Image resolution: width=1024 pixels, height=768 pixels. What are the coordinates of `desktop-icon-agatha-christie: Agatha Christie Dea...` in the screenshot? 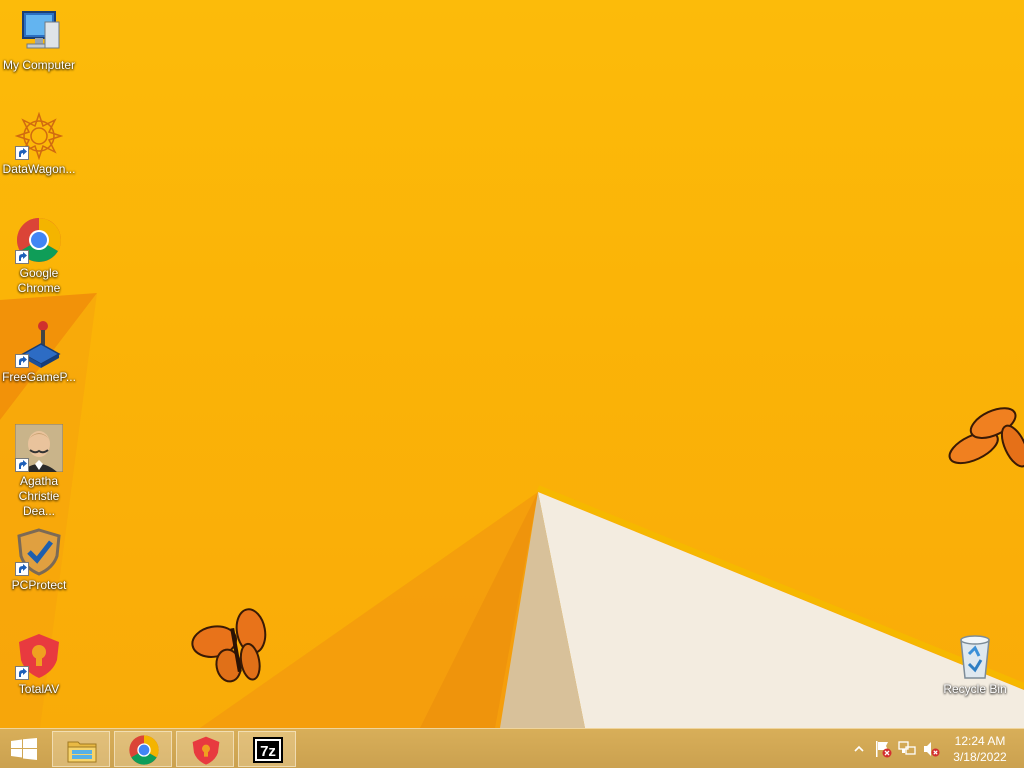 It's located at (39, 471).